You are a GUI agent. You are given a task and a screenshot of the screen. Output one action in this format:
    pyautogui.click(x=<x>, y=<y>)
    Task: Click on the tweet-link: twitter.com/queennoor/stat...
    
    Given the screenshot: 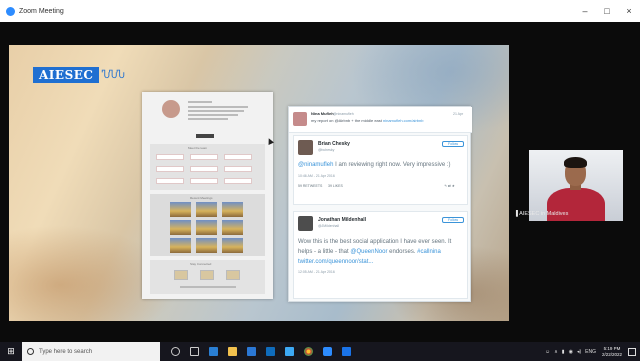 What is the action you would take?
    pyautogui.click(x=336, y=262)
    